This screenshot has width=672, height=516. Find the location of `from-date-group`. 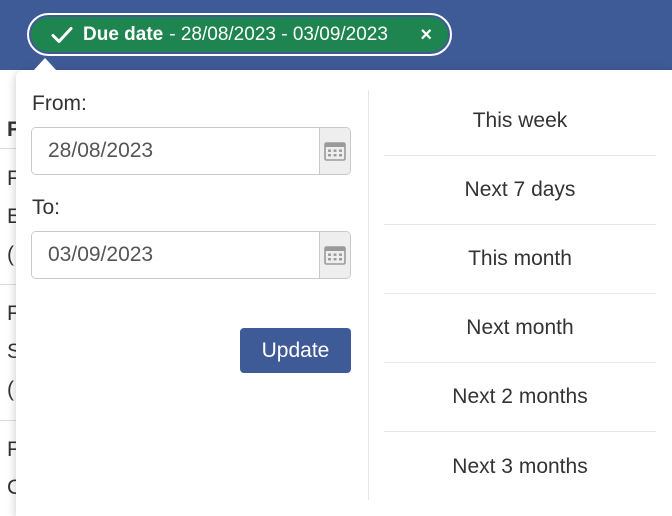

from-date-group is located at coordinates (191, 151).